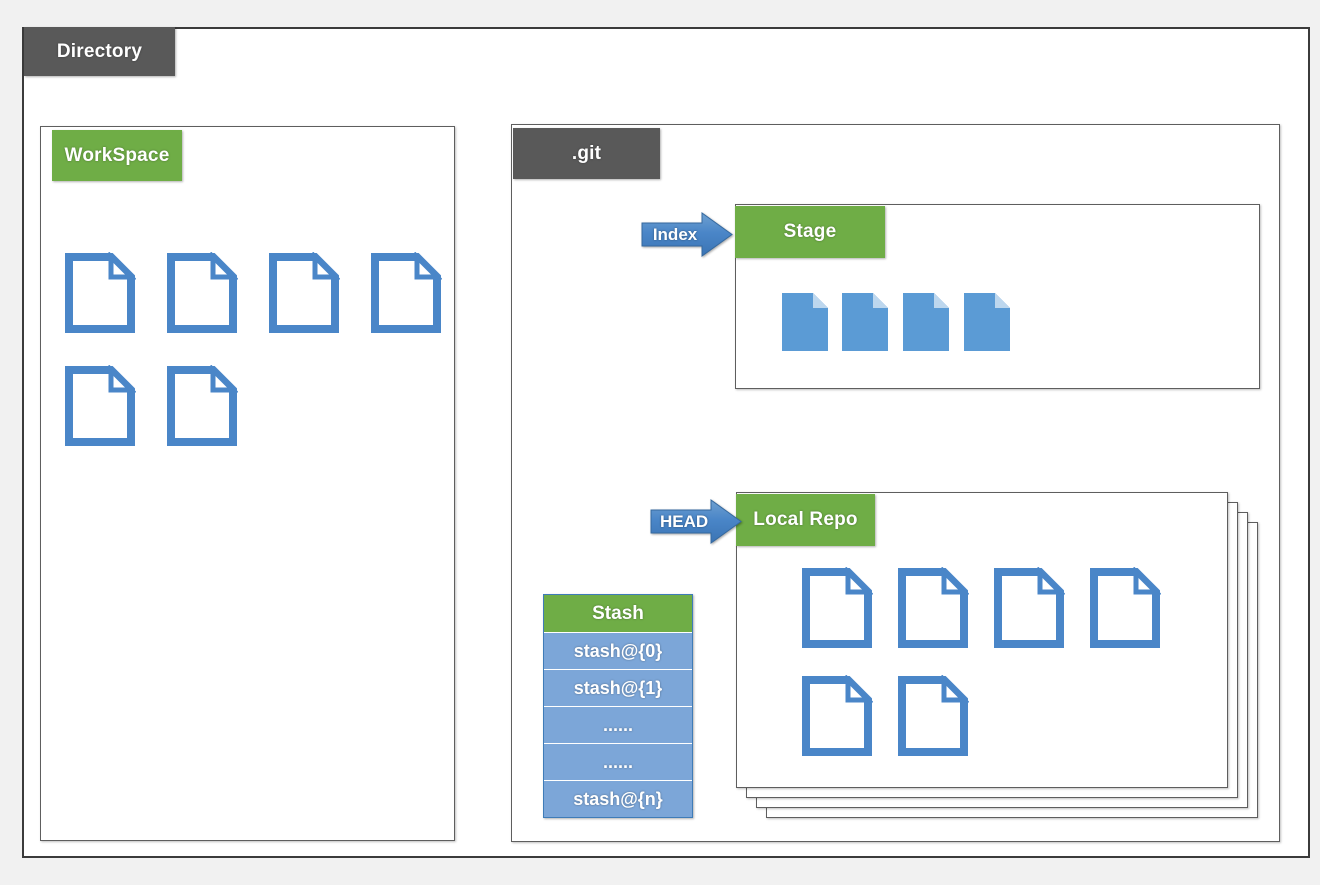 This screenshot has width=1320, height=885. I want to click on stash-table-row: stash@{1}, so click(618, 688).